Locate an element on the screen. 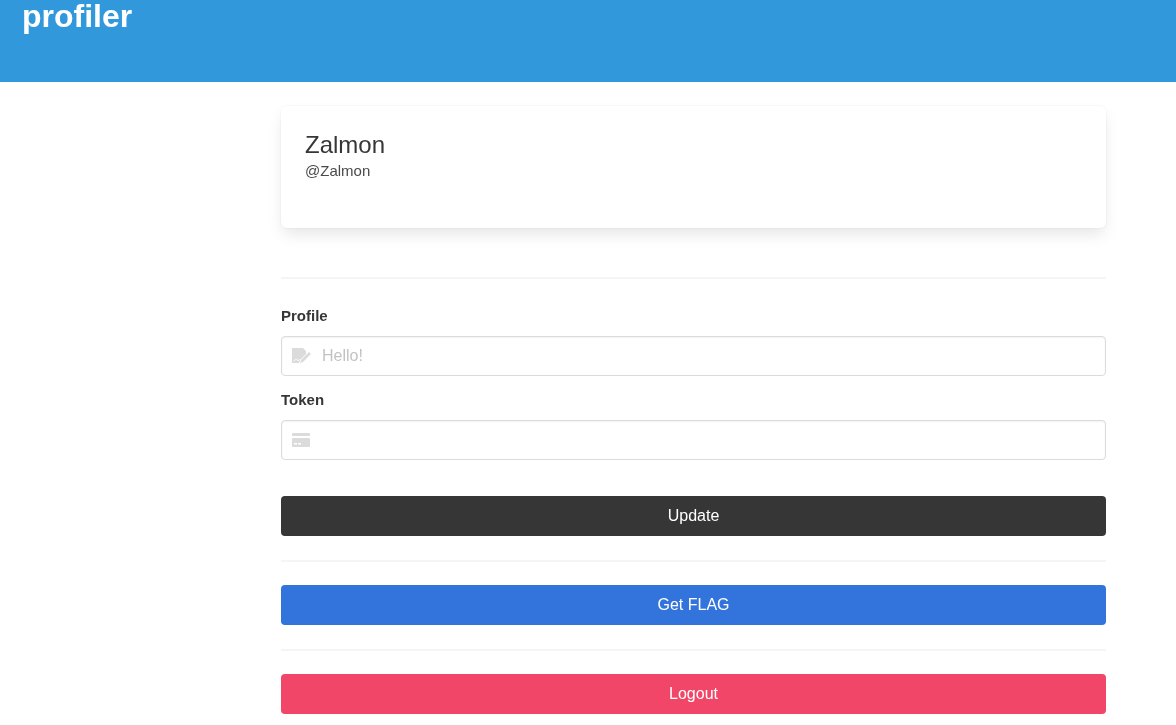 This screenshot has height=725, width=1176. input-field is located at coordinates (693, 440).